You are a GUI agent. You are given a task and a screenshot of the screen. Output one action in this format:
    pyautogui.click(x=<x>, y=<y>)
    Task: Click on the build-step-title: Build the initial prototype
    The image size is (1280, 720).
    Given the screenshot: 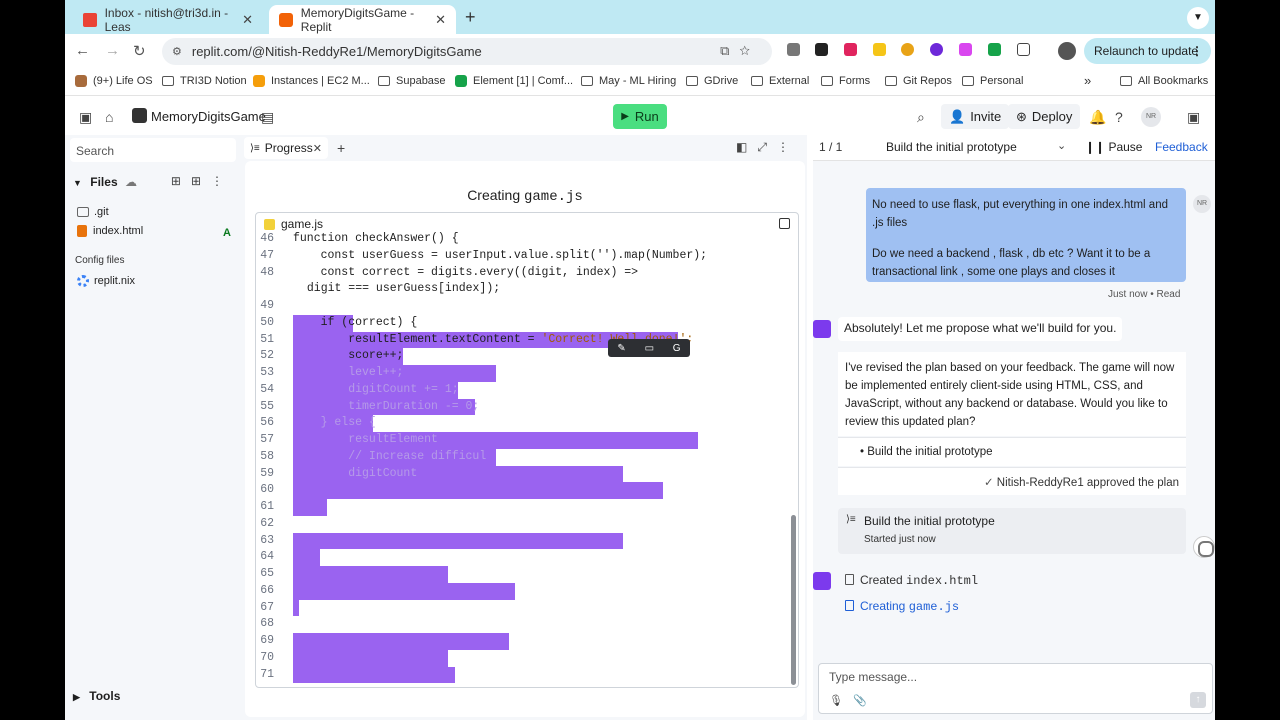 What is the action you would take?
    pyautogui.click(x=929, y=521)
    